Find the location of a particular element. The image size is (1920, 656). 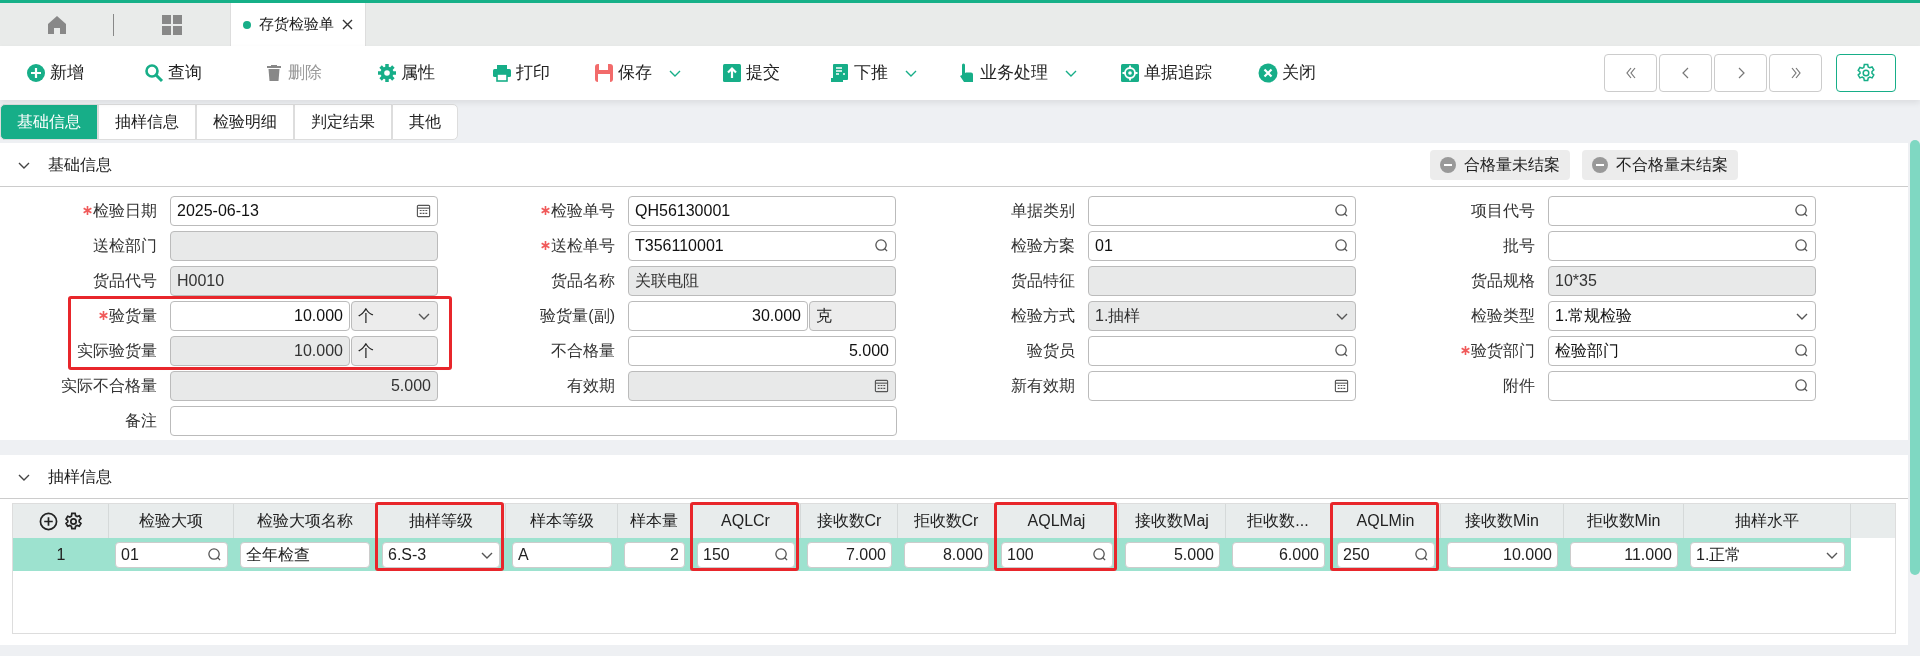

number-field: 8.000 is located at coordinates (946, 554).